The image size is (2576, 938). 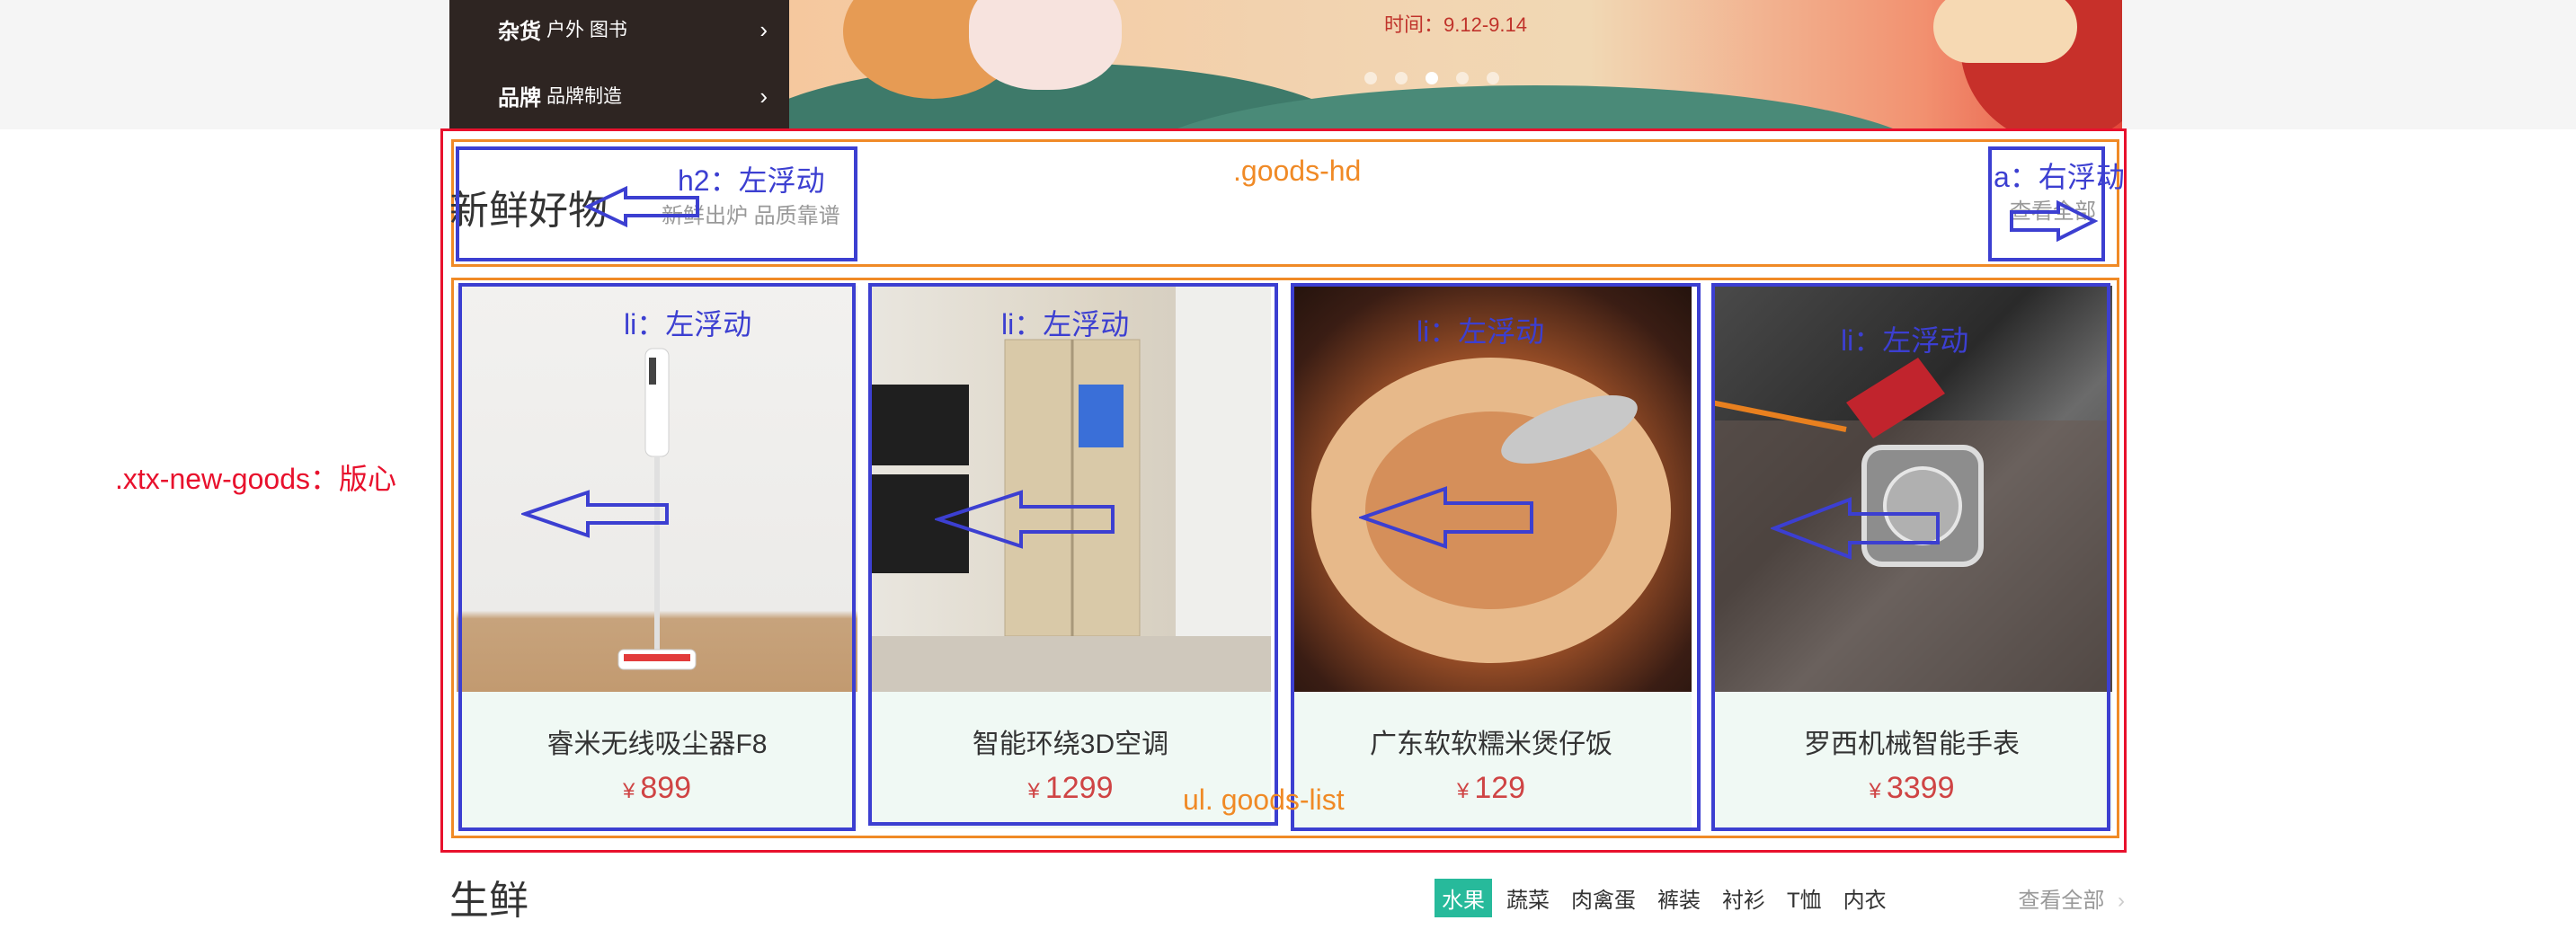 What do you see at coordinates (1455, 25) in the screenshot?
I see `banner-date-text: 时间：9.12-9.14` at bounding box center [1455, 25].